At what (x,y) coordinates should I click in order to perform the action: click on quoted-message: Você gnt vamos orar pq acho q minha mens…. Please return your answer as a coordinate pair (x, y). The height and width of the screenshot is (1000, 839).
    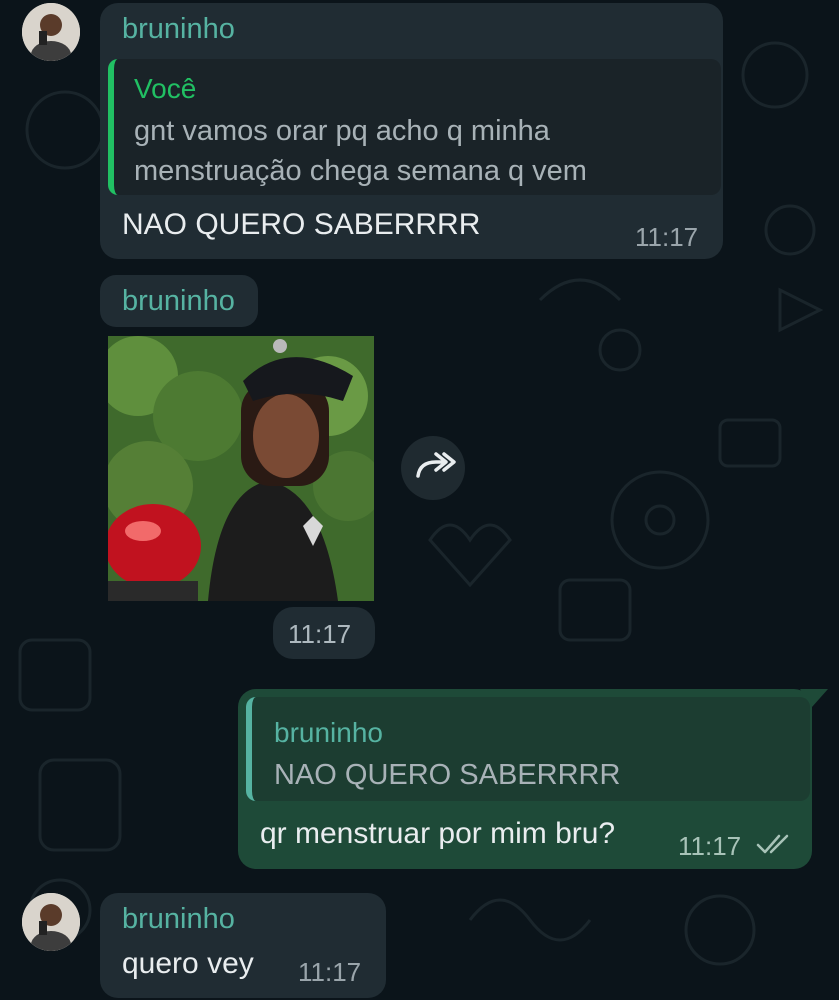
    Looking at the image, I should click on (414, 127).